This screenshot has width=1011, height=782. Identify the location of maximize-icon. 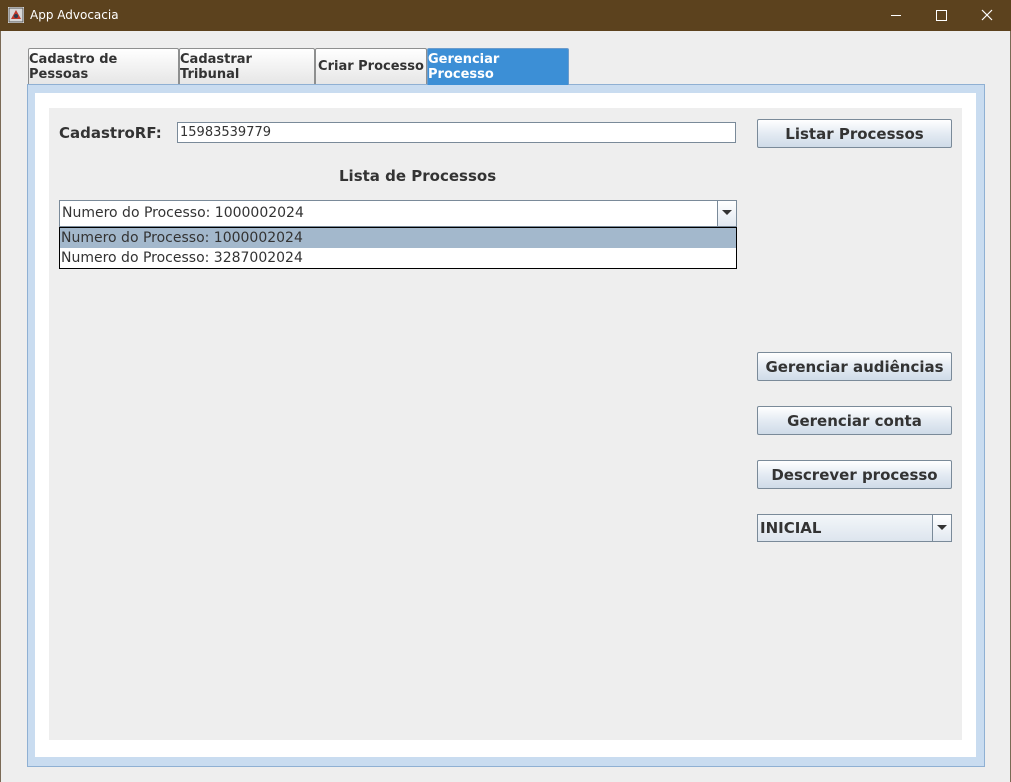
(941, 15).